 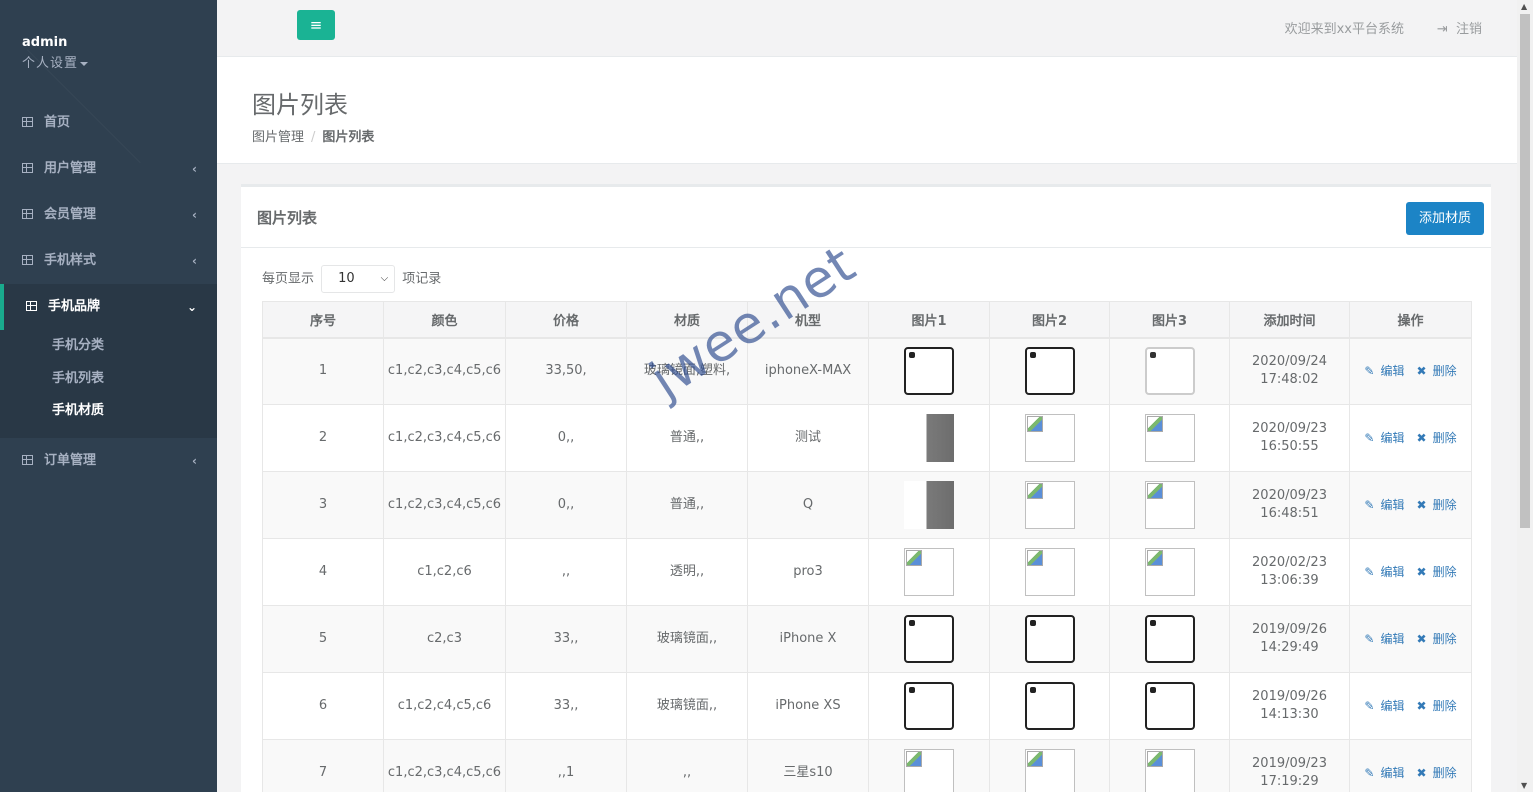 What do you see at coordinates (808, 438) in the screenshot?
I see `cell-model: 测试` at bounding box center [808, 438].